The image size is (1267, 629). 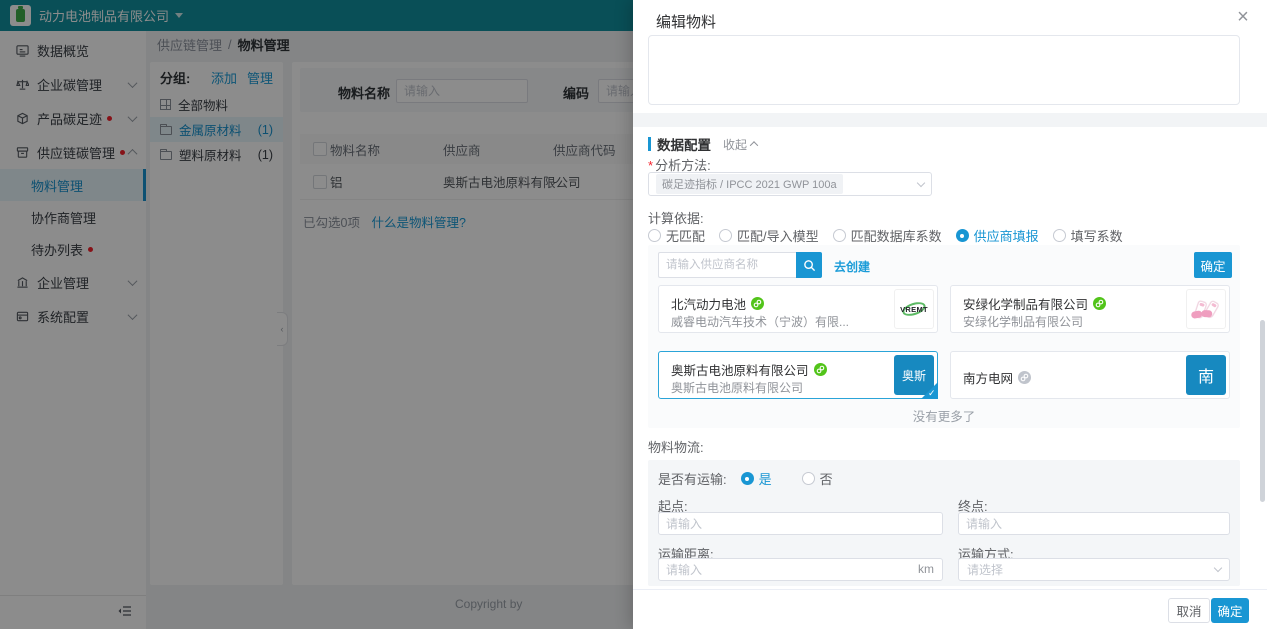 What do you see at coordinates (649, 144) in the screenshot?
I see `section-accent-bar` at bounding box center [649, 144].